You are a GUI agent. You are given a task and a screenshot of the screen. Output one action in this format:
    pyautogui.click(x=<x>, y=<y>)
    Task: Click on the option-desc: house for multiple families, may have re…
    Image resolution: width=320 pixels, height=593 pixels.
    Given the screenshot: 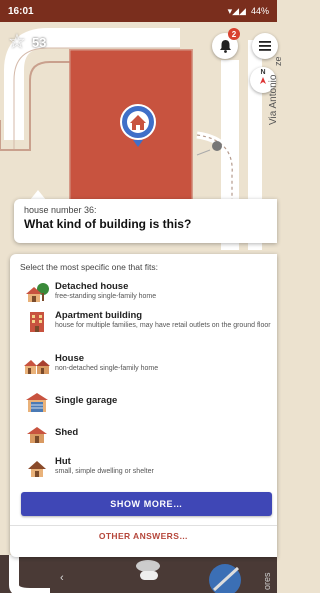 What is the action you would take?
    pyautogui.click(x=163, y=325)
    